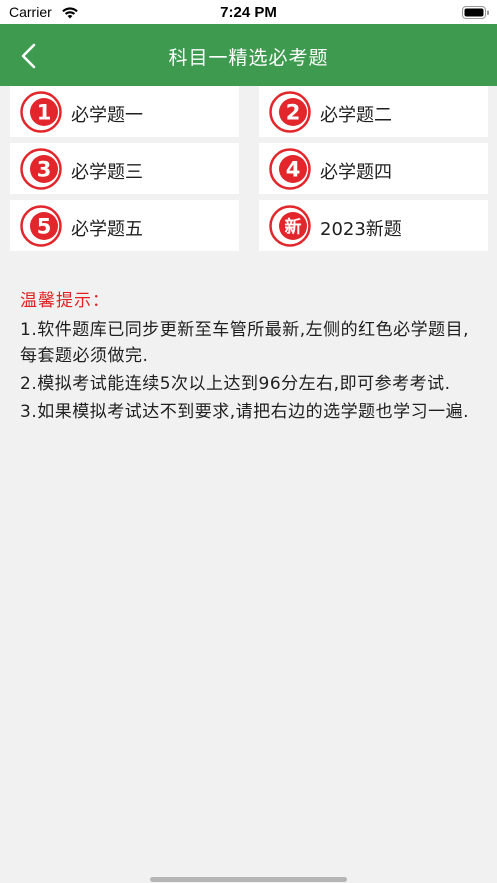  What do you see at coordinates (107, 172) in the screenshot?
I see `grid-item-label: 必学题三` at bounding box center [107, 172].